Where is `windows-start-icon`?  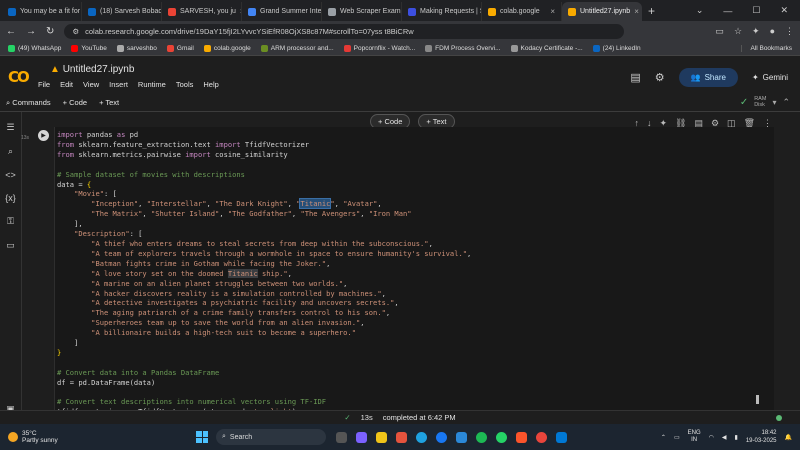
windows-start-icon is located at coordinates (202, 437).